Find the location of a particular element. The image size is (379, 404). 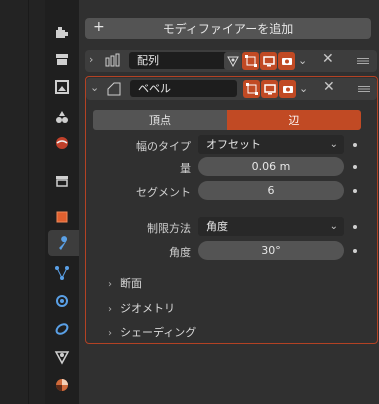

data-icon is located at coordinates (62, 358).